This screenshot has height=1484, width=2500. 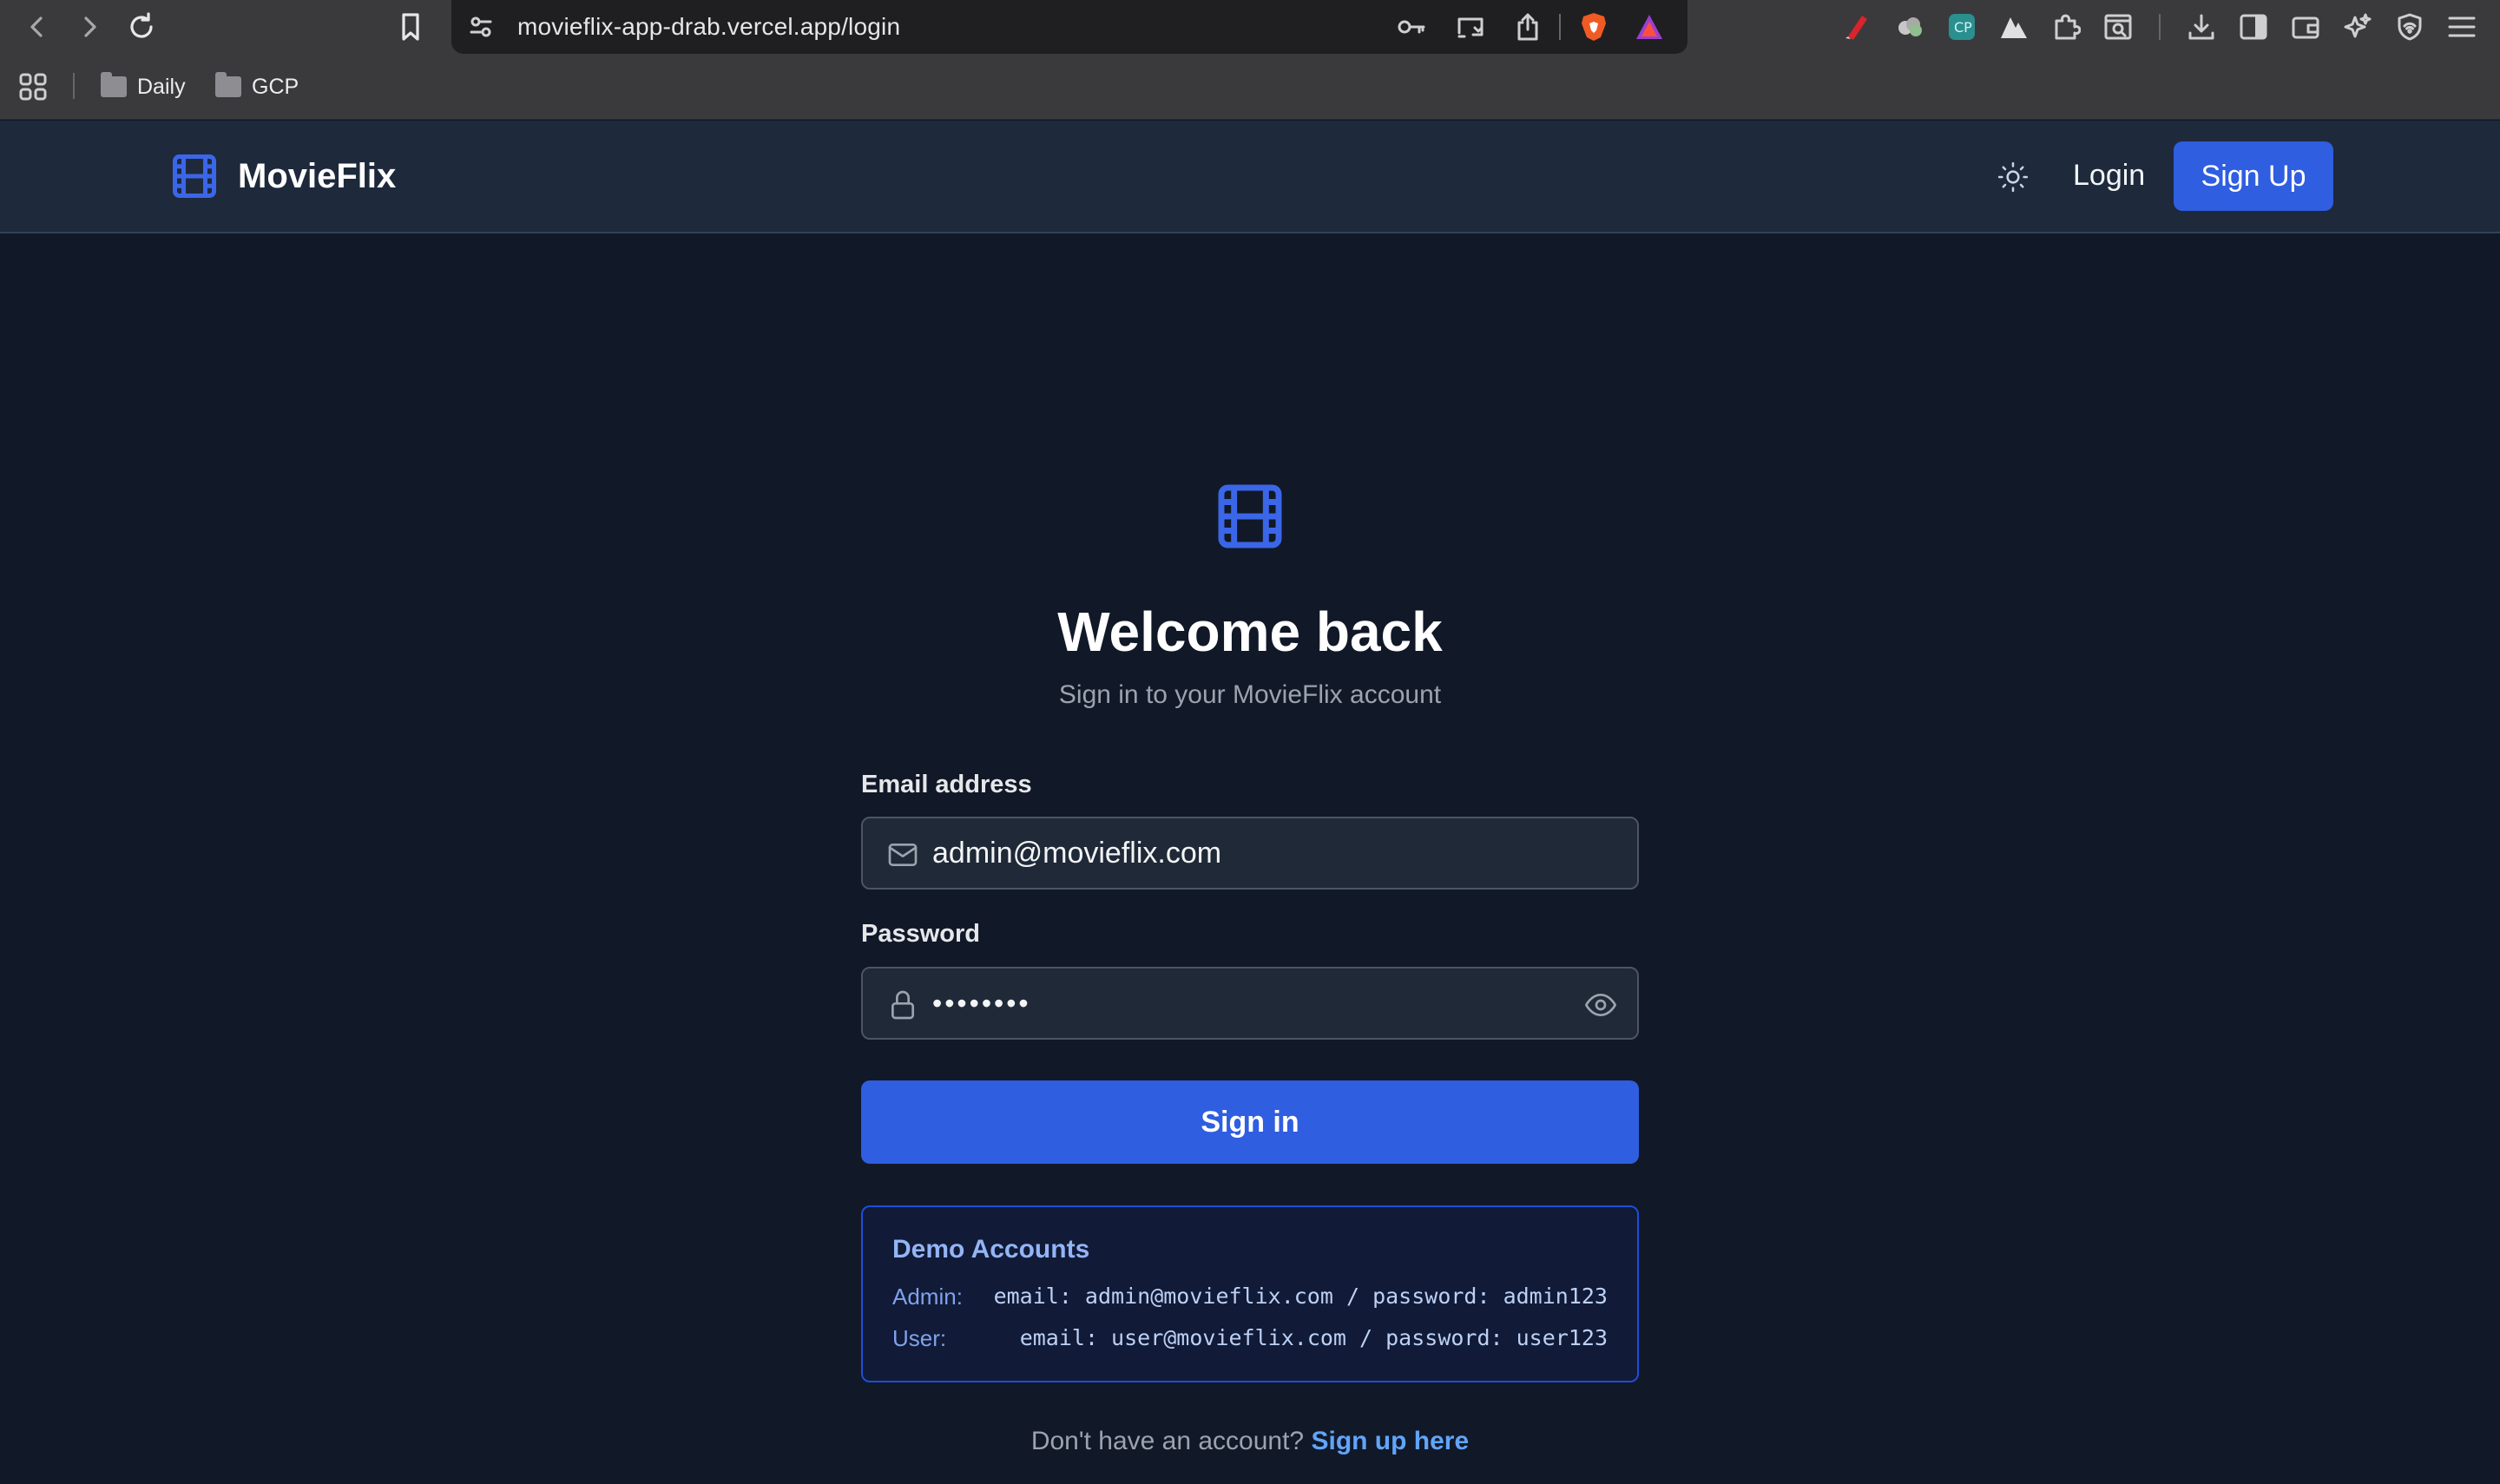 I want to click on menu-icon, so click(x=2461, y=27).